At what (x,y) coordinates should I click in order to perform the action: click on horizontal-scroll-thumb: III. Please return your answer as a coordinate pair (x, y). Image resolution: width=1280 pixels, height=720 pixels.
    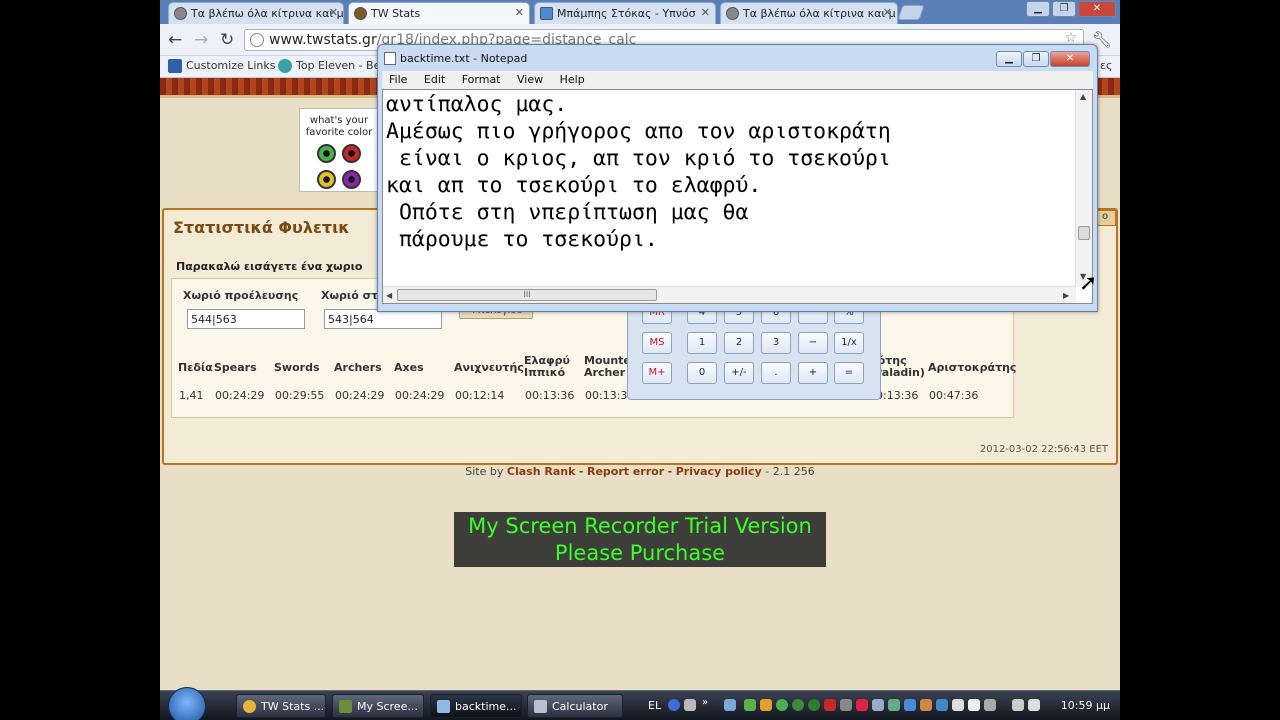
    Looking at the image, I should click on (527, 295).